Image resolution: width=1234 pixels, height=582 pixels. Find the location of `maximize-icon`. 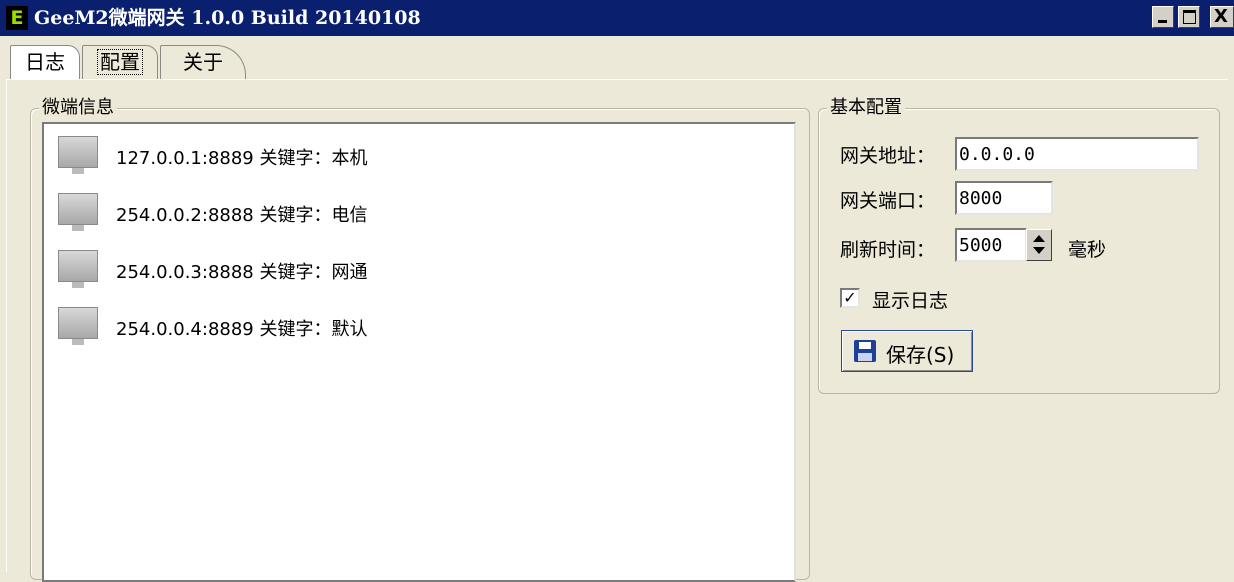

maximize-icon is located at coordinates (1189, 17).